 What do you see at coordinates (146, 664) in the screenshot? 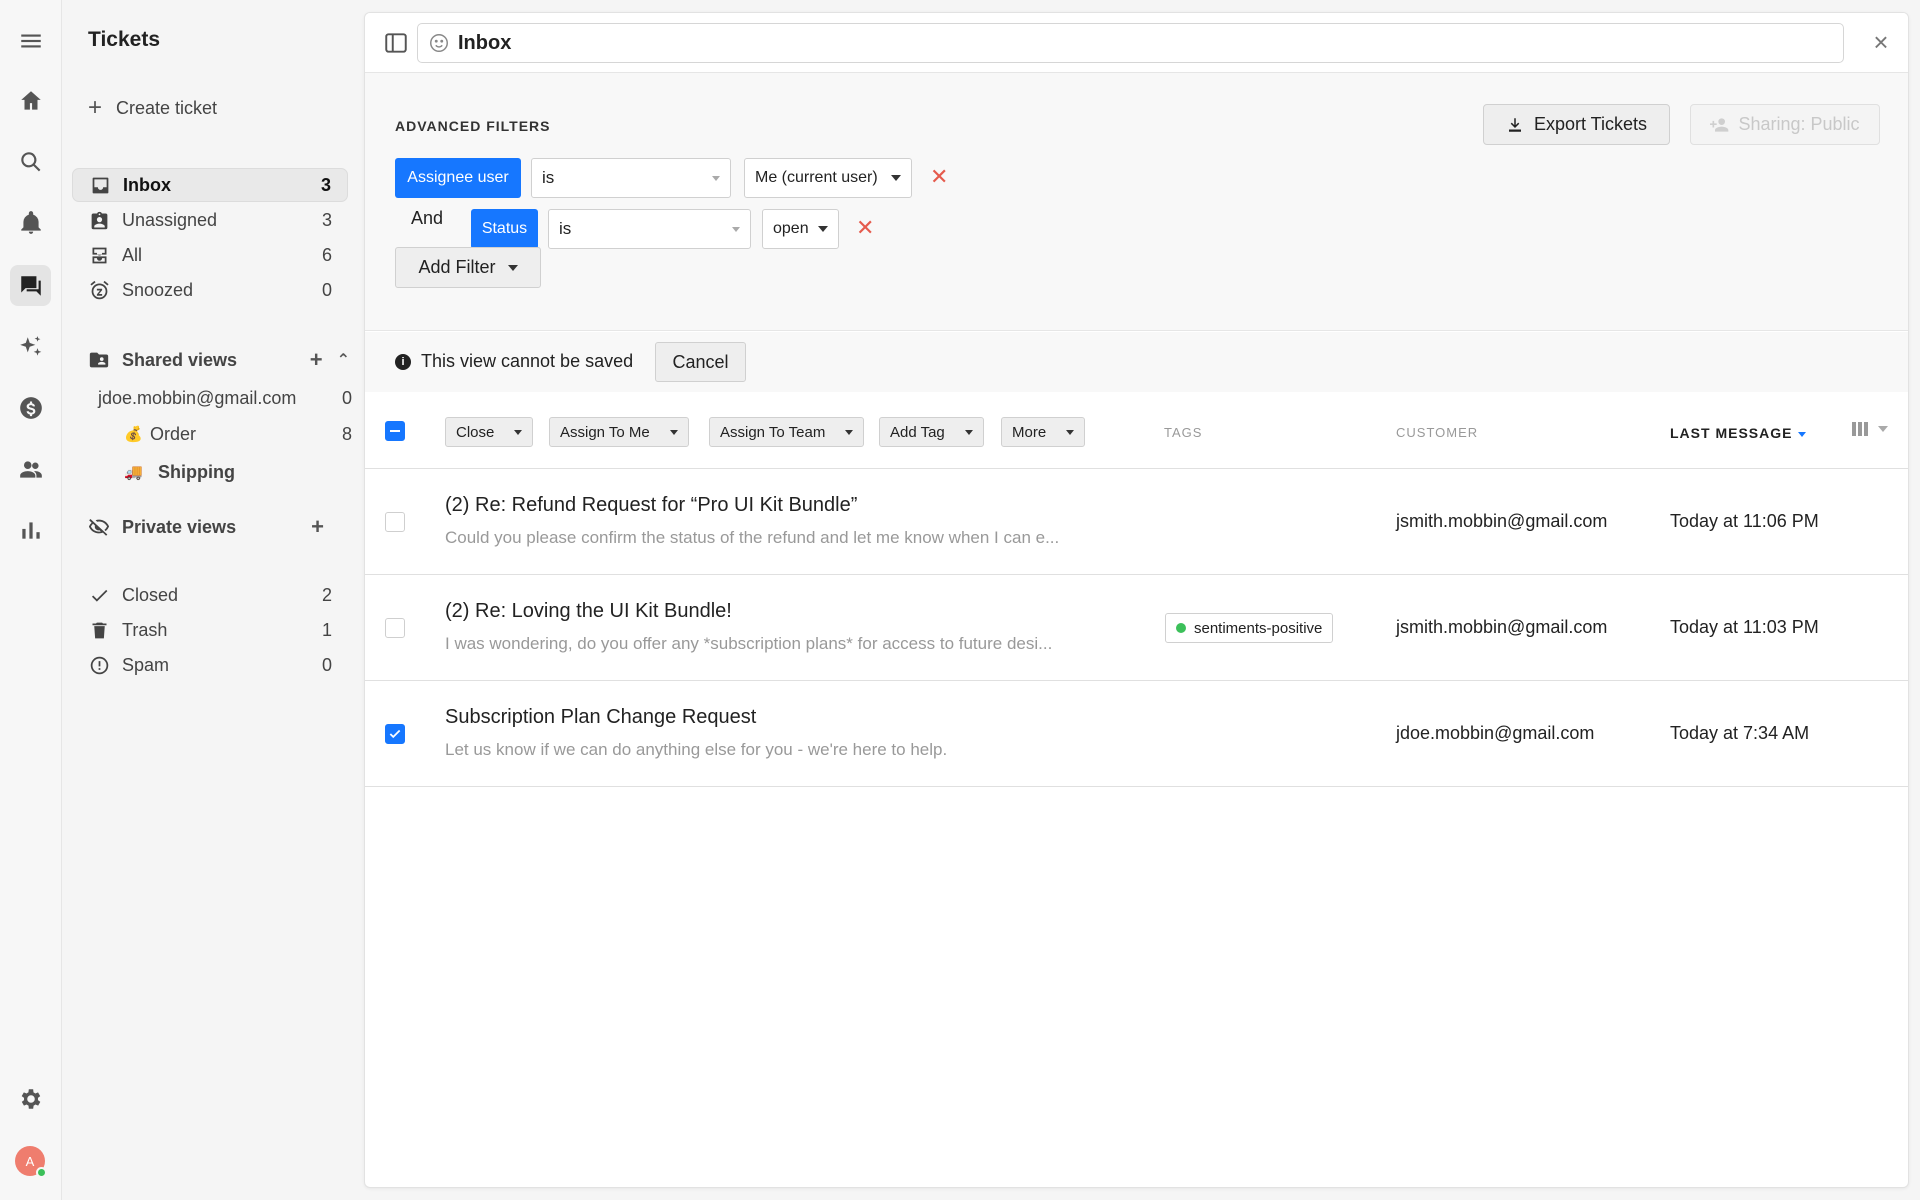
I see `sidebar-item-label: Spam` at bounding box center [146, 664].